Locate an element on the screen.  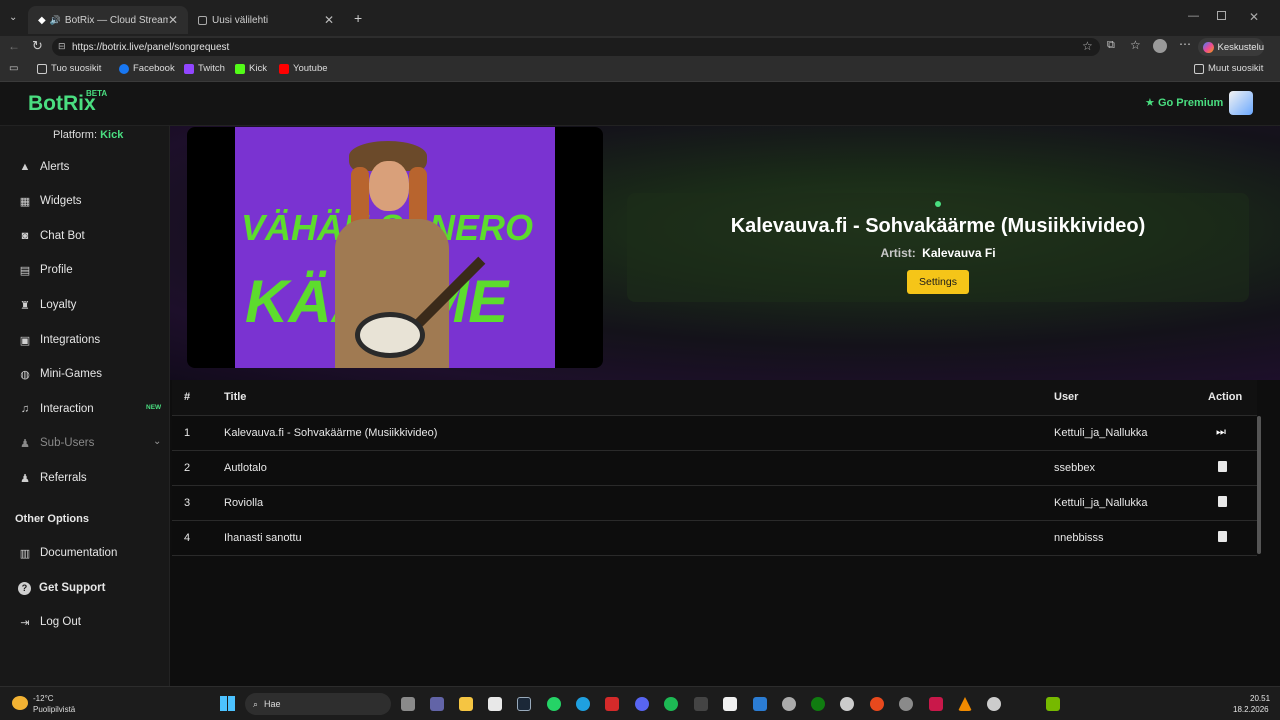
windows-start-icon is located at coordinates (227, 703).